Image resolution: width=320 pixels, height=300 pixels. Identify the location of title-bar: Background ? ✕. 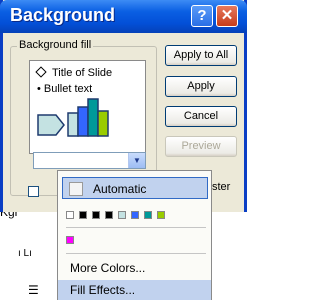
(123, 16).